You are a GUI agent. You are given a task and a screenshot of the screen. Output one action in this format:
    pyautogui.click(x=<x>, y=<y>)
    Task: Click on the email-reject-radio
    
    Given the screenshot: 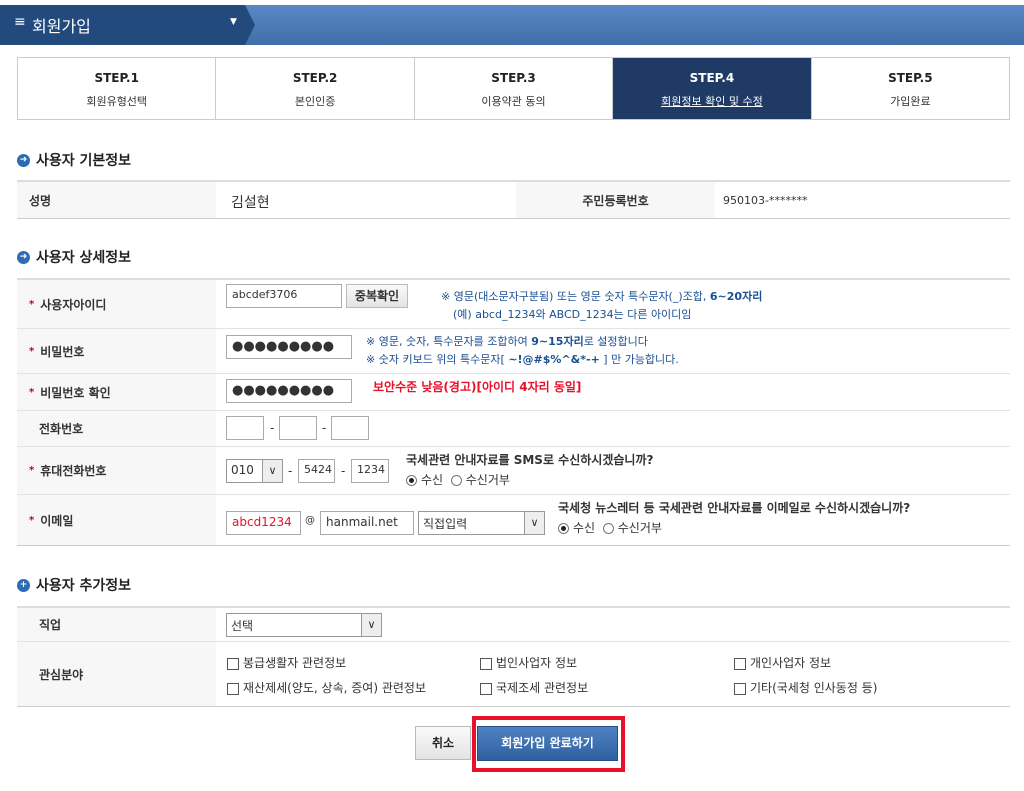 What is the action you would take?
    pyautogui.click(x=608, y=528)
    